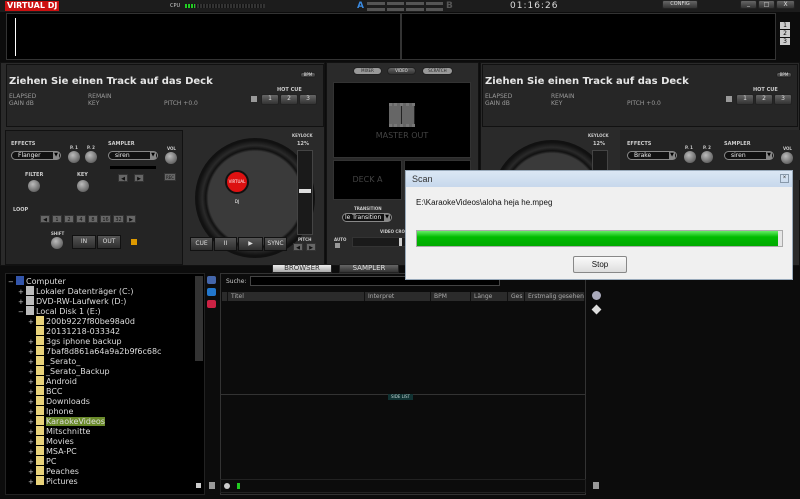 The height and width of the screenshot is (499, 800). I want to click on maximize-button: □, so click(766, 4).